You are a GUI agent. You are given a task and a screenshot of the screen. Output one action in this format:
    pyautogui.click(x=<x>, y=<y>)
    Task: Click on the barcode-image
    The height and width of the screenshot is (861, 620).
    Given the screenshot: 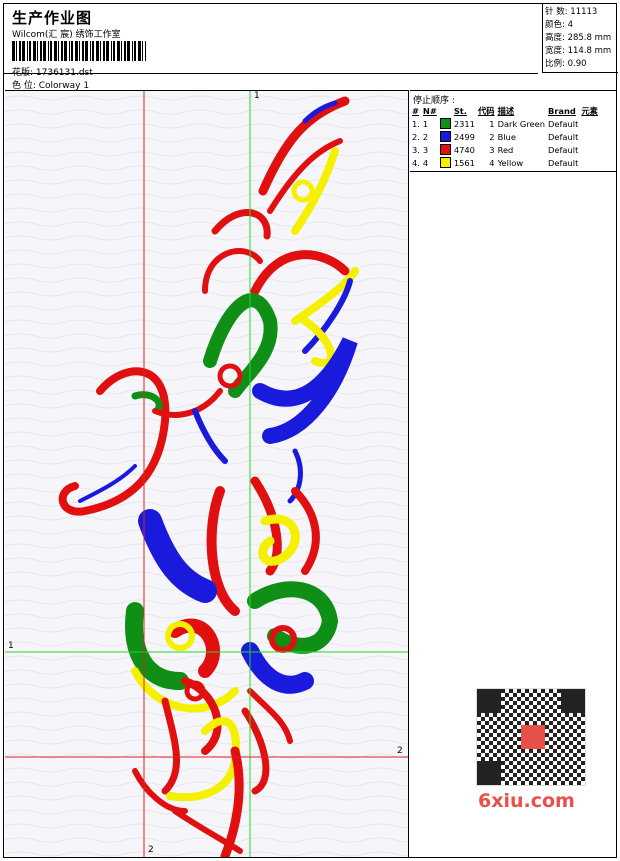 What is the action you would take?
    pyautogui.click(x=79, y=51)
    